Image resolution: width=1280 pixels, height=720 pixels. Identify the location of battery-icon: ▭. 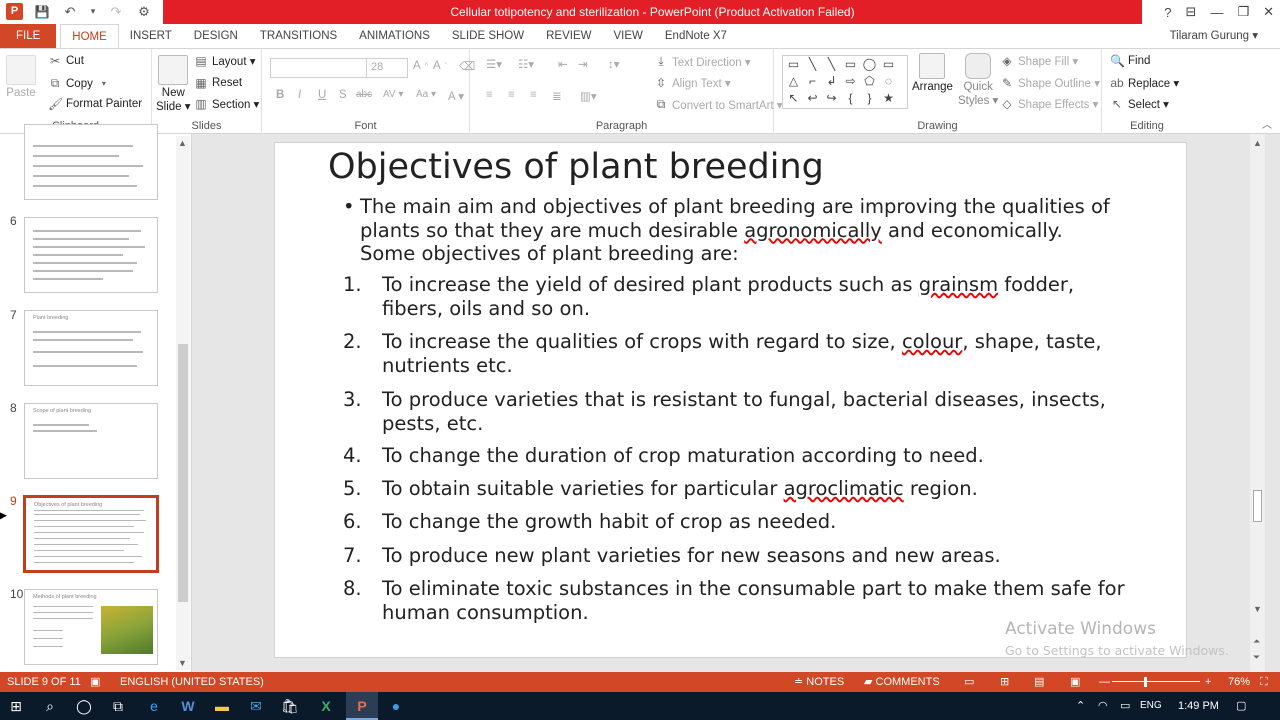
(1125, 706).